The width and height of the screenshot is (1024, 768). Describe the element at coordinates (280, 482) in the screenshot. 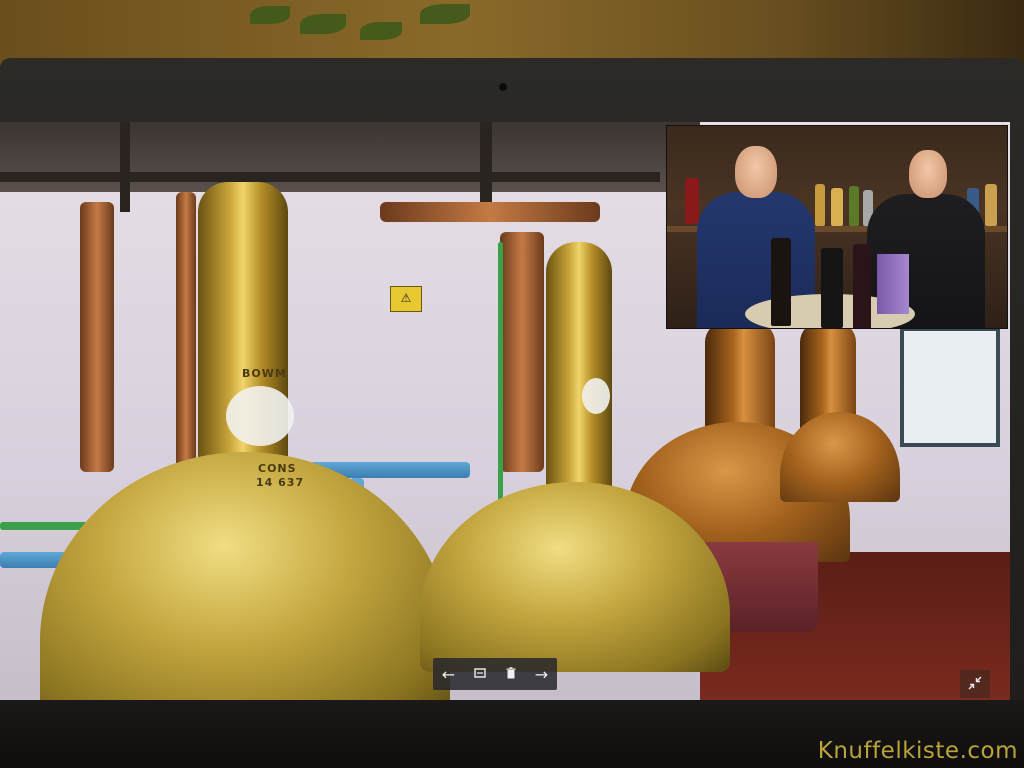

I see `still-number-text: 14 637` at that location.